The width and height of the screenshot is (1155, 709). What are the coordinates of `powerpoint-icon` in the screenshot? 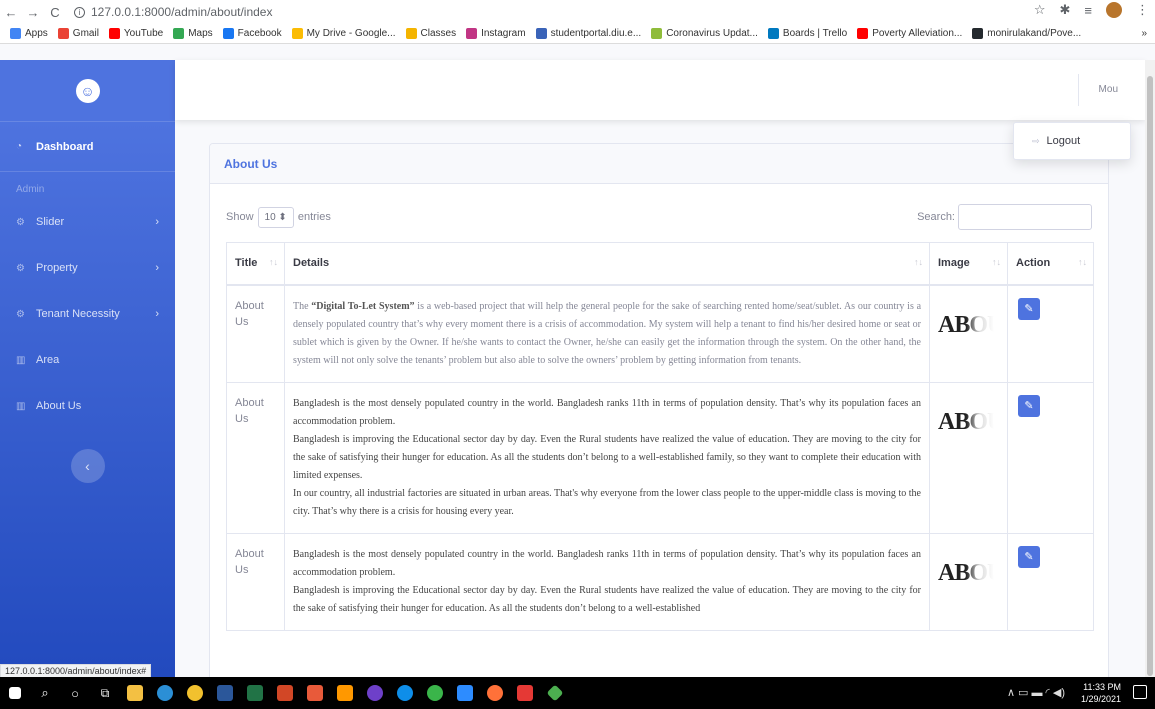 It's located at (285, 693).